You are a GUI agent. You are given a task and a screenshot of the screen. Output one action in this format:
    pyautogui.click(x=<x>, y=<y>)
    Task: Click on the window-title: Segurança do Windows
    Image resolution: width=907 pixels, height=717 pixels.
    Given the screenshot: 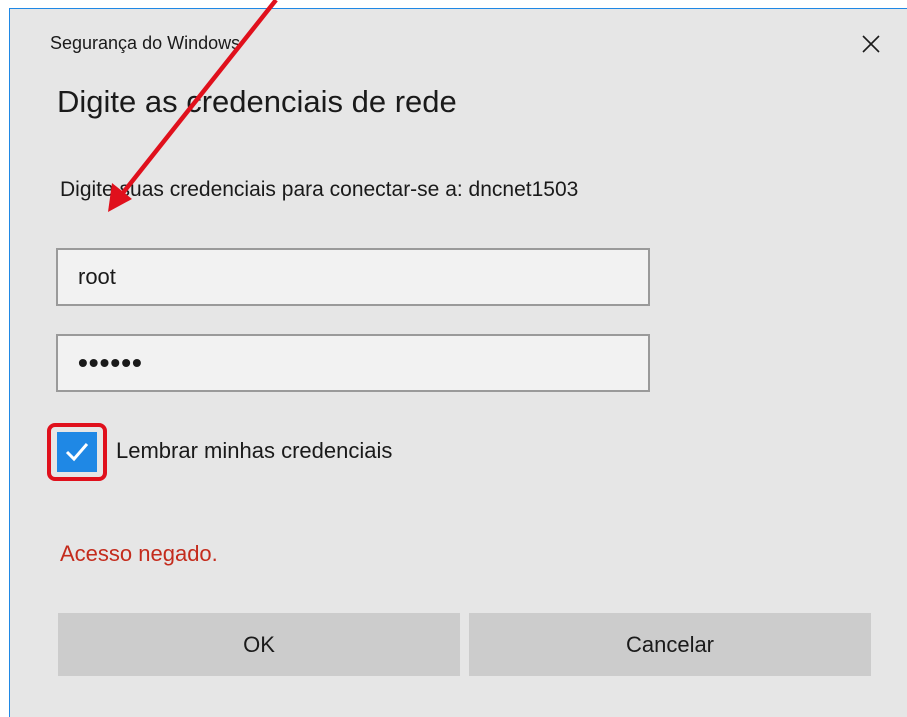 What is the action you would take?
    pyautogui.click(x=145, y=43)
    